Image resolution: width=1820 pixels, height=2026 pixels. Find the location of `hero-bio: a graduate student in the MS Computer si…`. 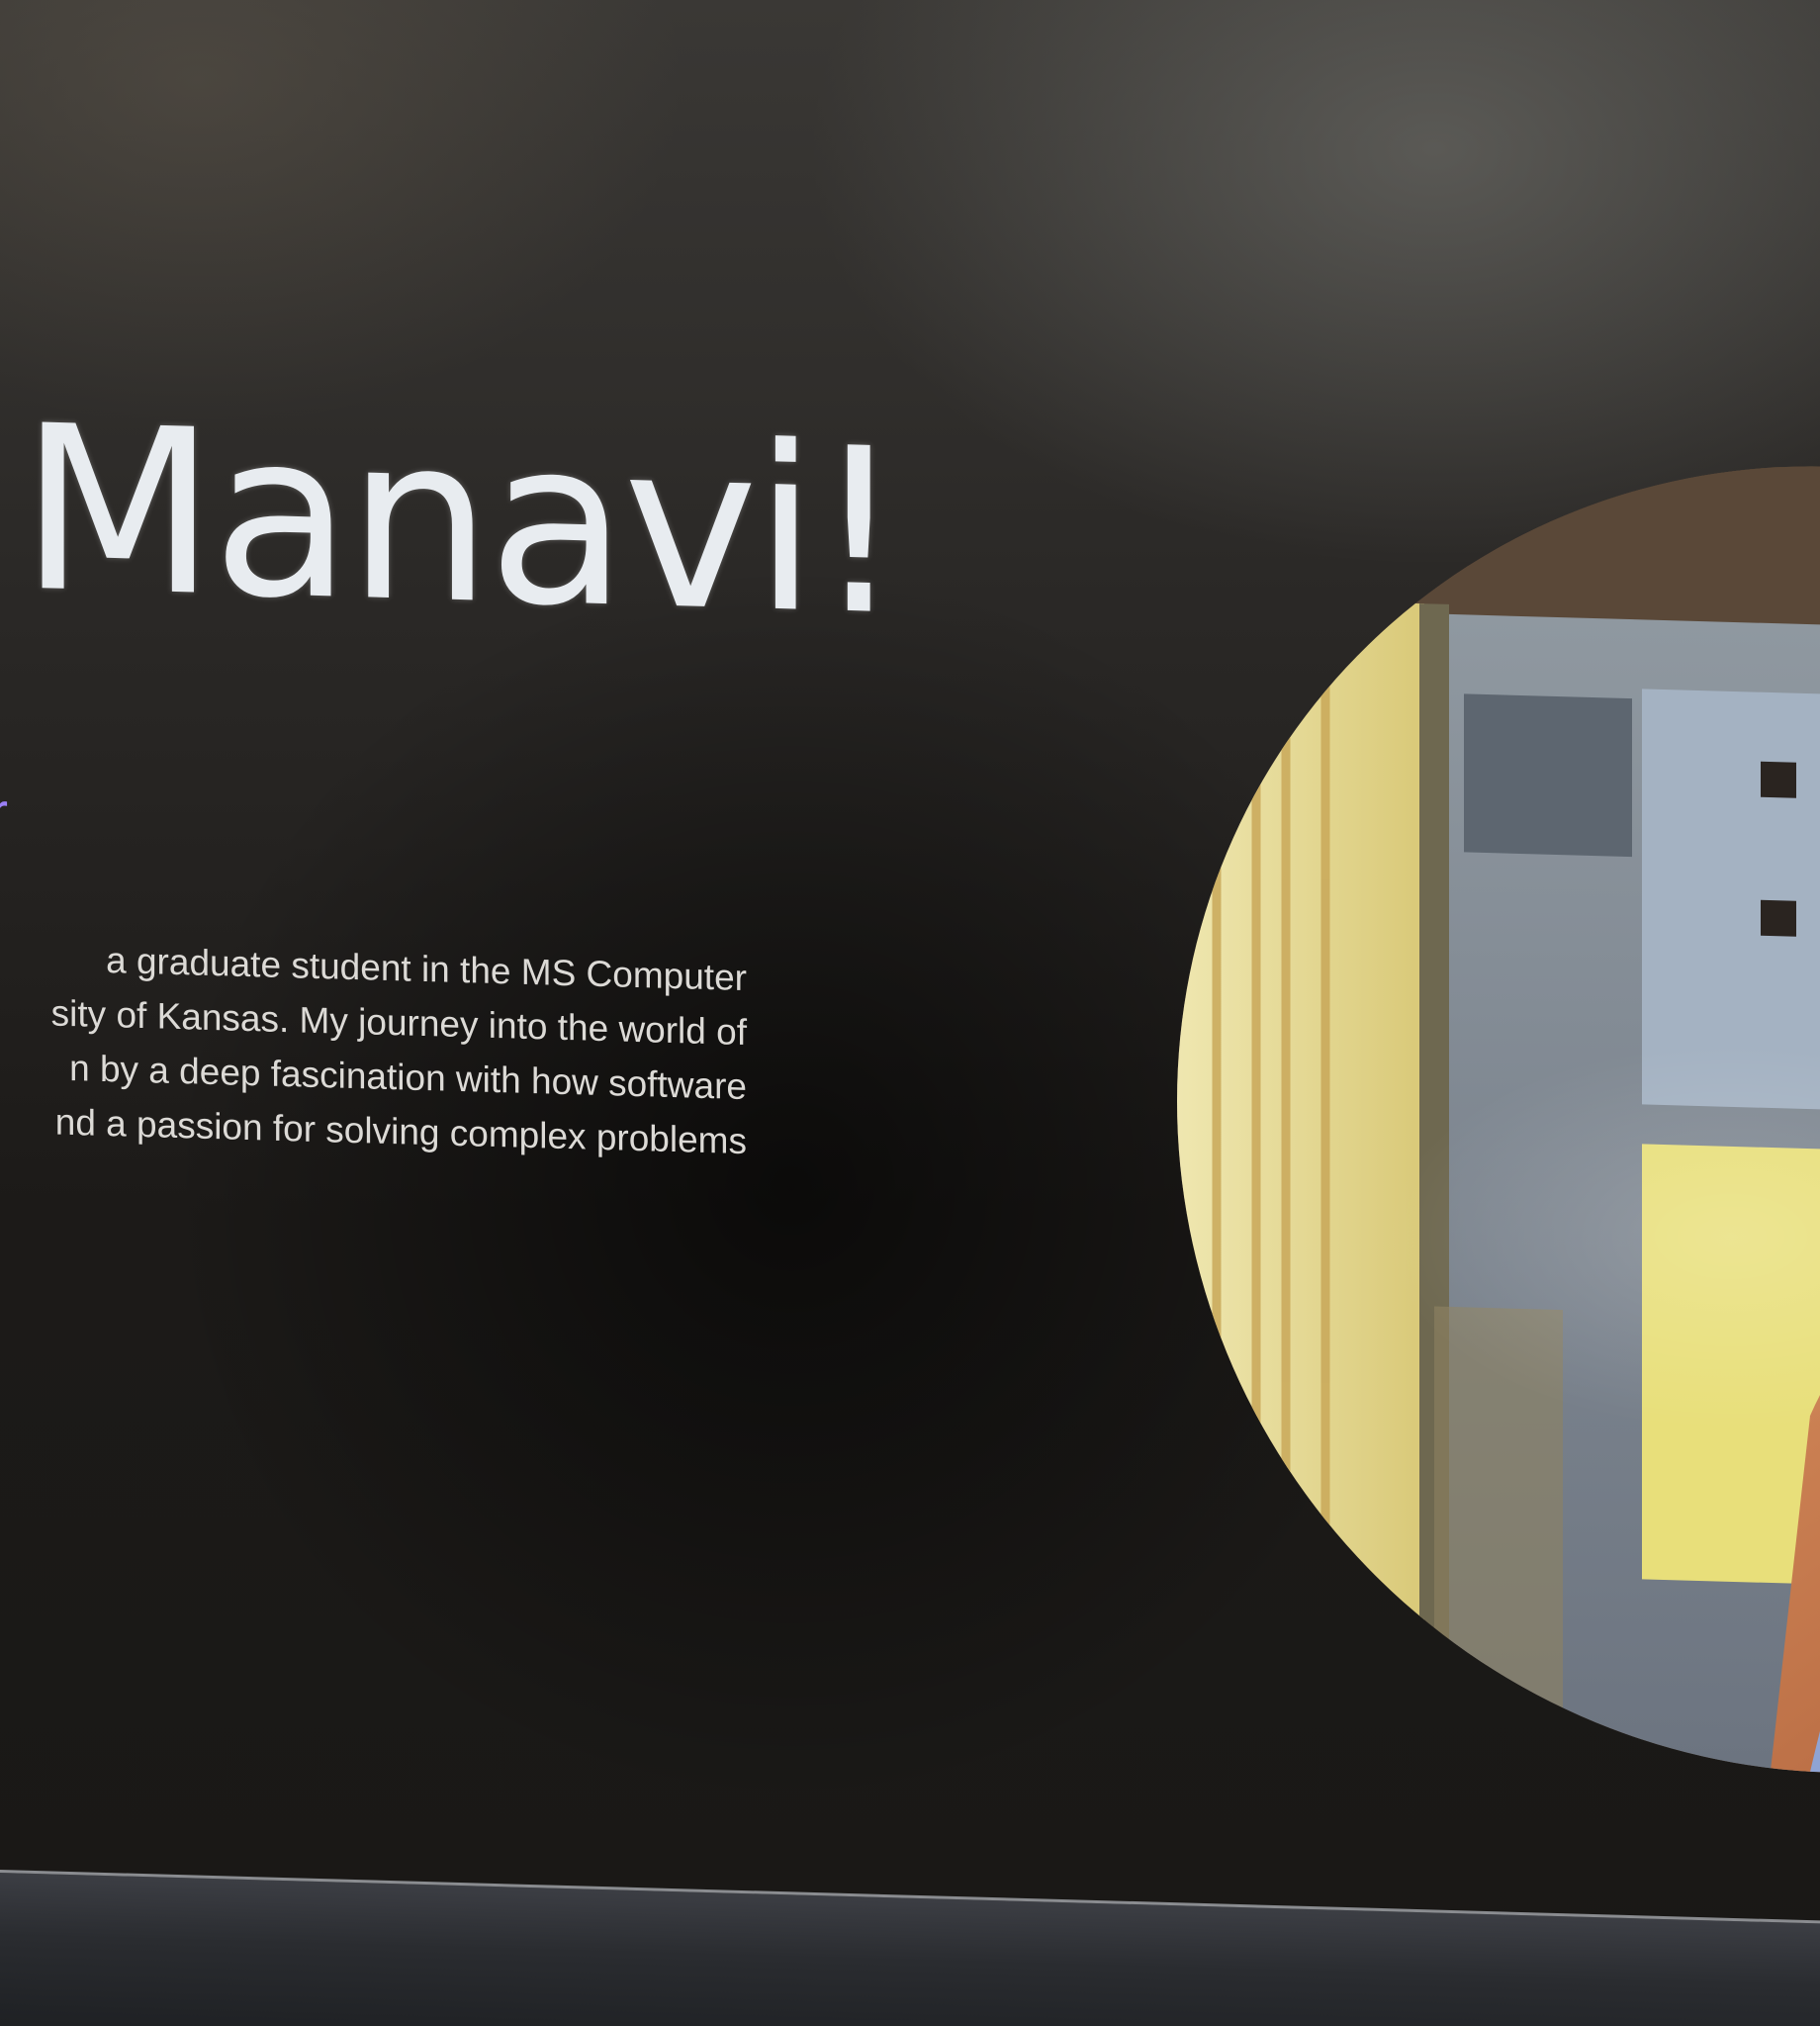

hero-bio: a graduate student in the MS Computer si… is located at coordinates (373, 1049).